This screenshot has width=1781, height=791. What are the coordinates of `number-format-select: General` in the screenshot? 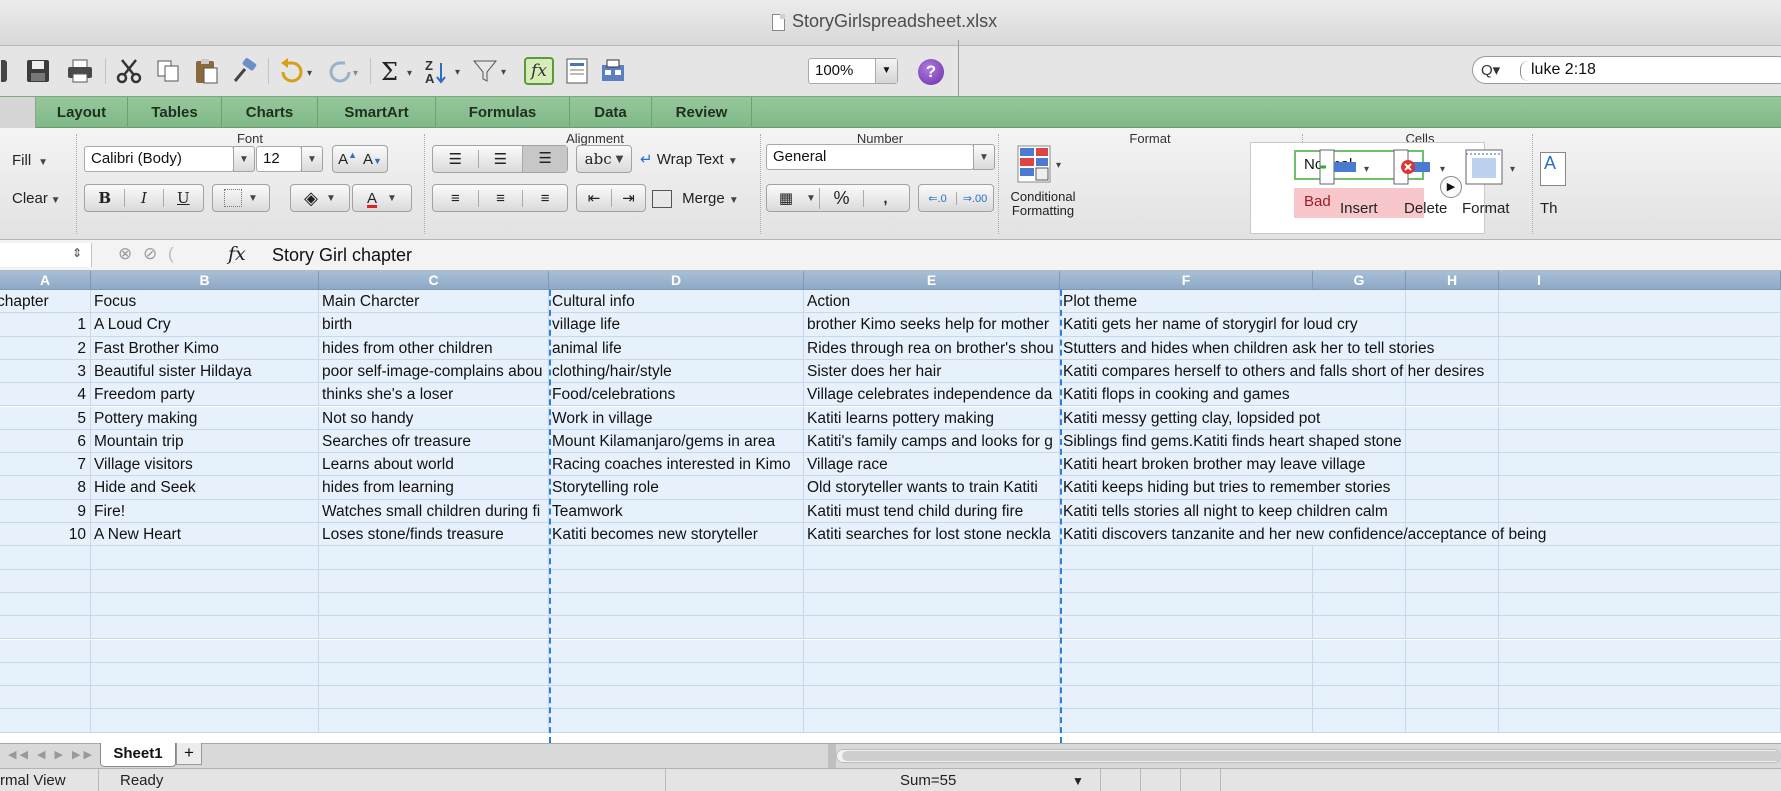 It's located at (870, 157).